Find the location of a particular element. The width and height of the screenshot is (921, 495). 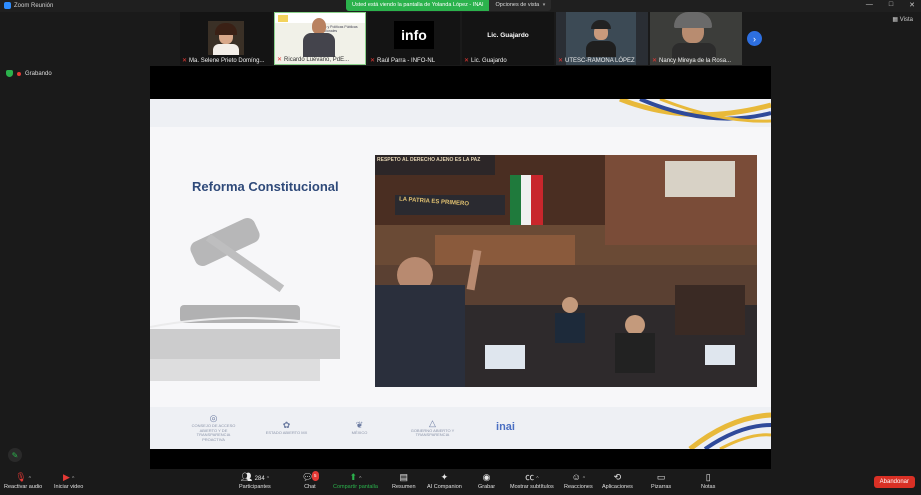

maximize-button: □ is located at coordinates (891, 5).